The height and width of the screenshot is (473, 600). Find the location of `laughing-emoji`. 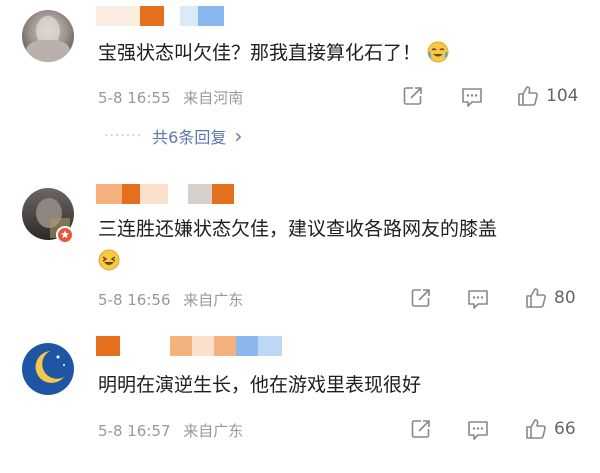

laughing-emoji is located at coordinates (109, 260).